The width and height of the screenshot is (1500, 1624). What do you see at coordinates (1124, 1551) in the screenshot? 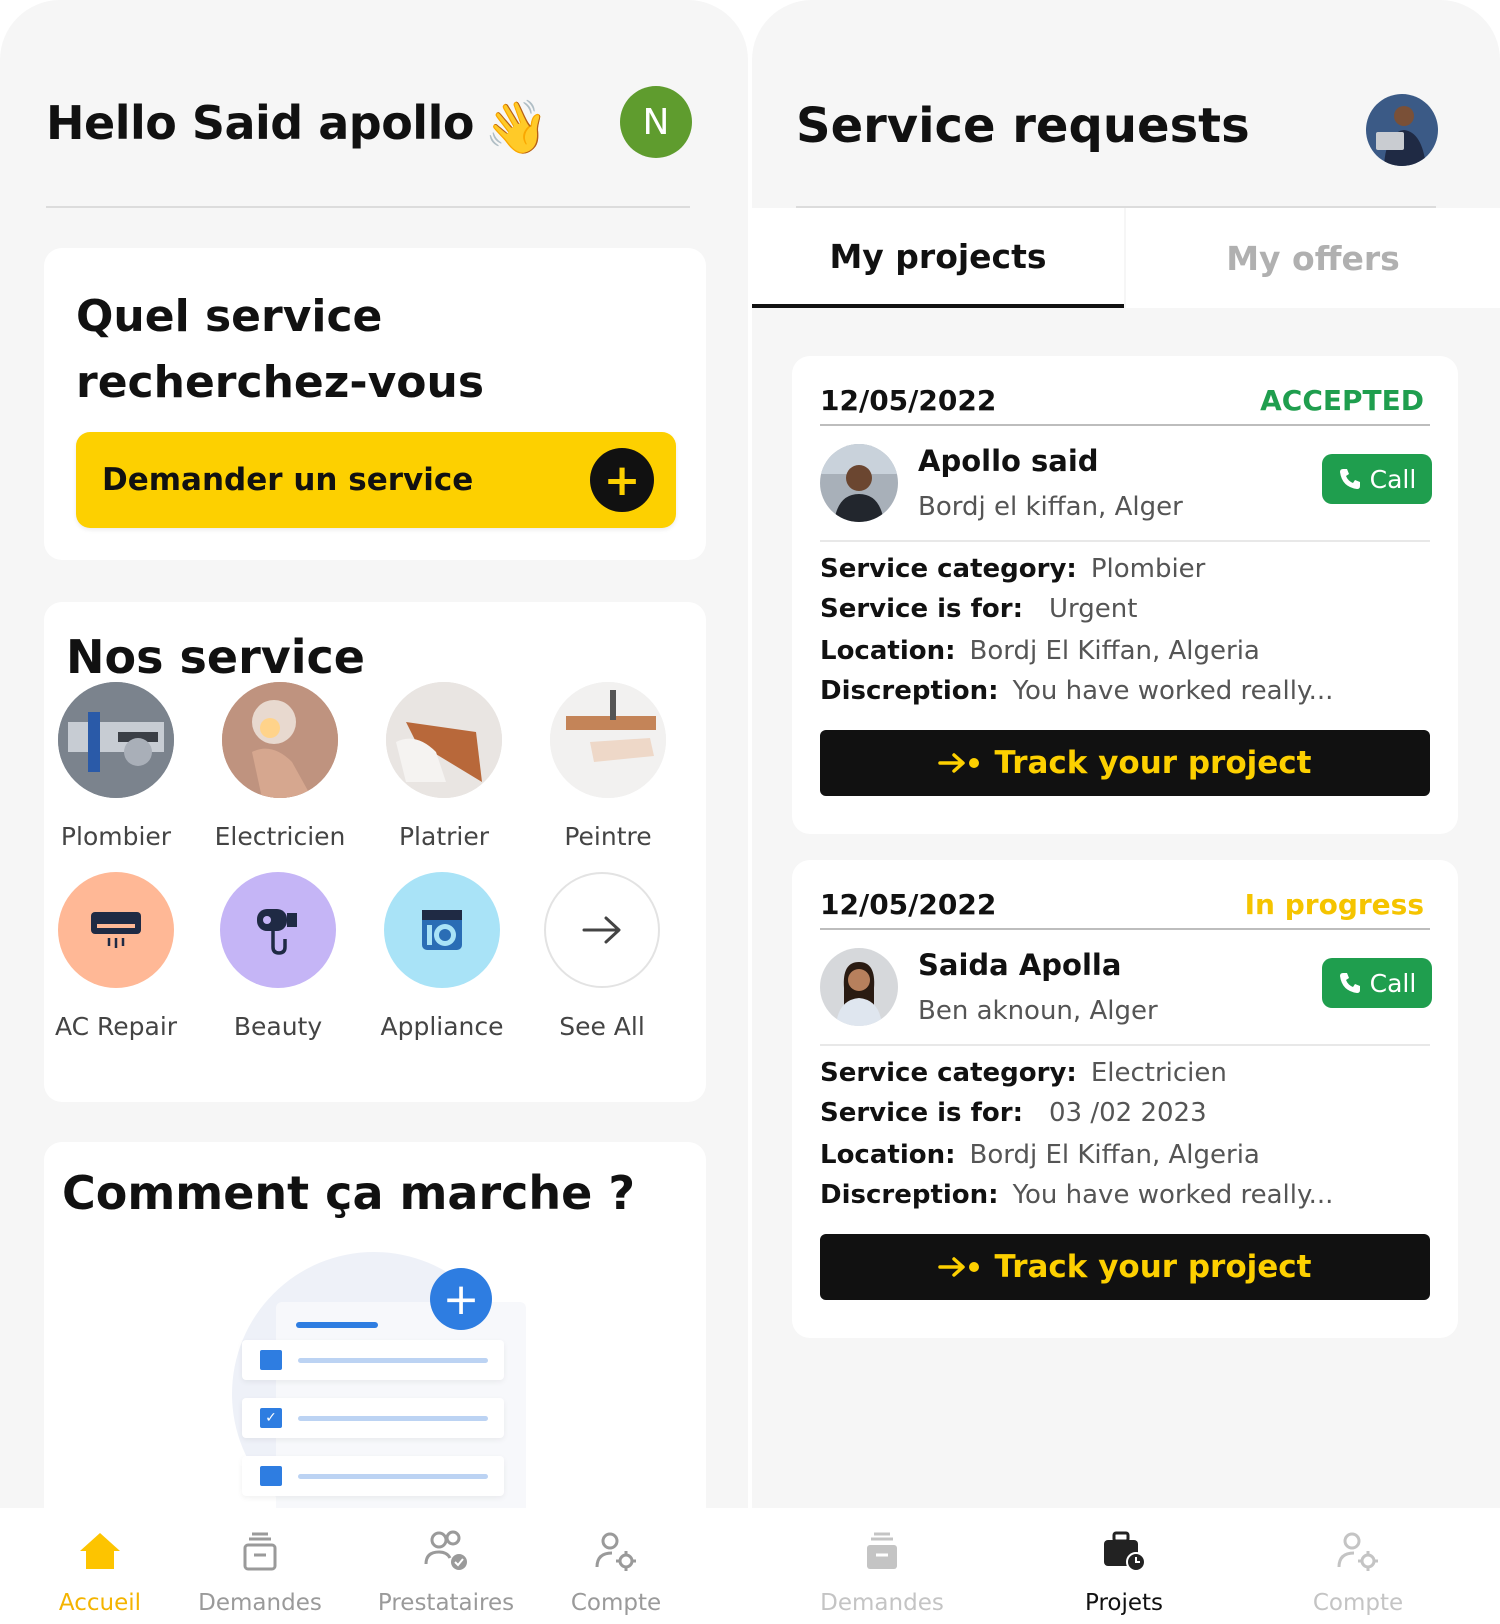
I see `briefcase-clock-icon` at bounding box center [1124, 1551].